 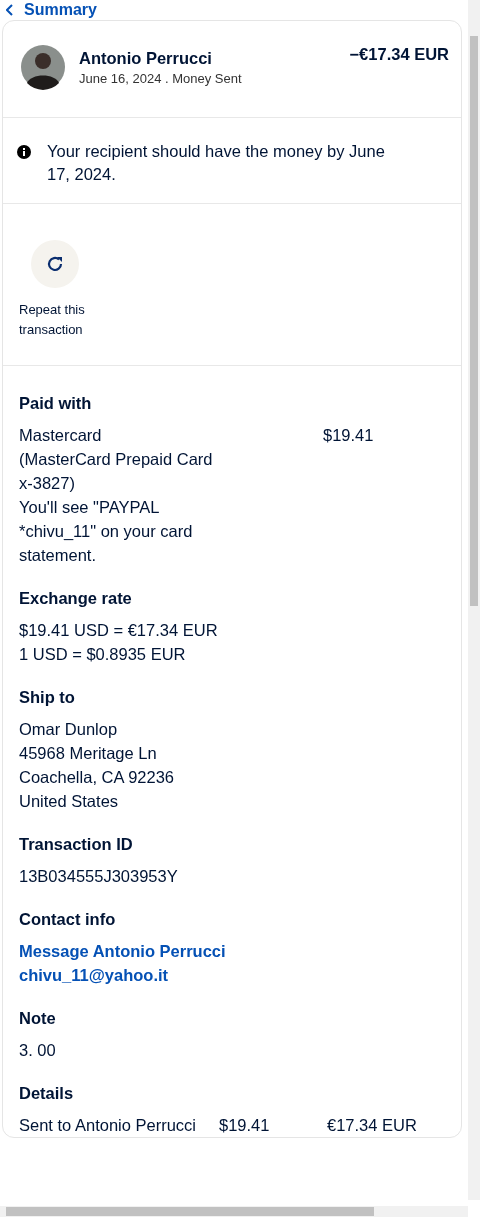 I want to click on detail-text: United States, so click(x=69, y=801).